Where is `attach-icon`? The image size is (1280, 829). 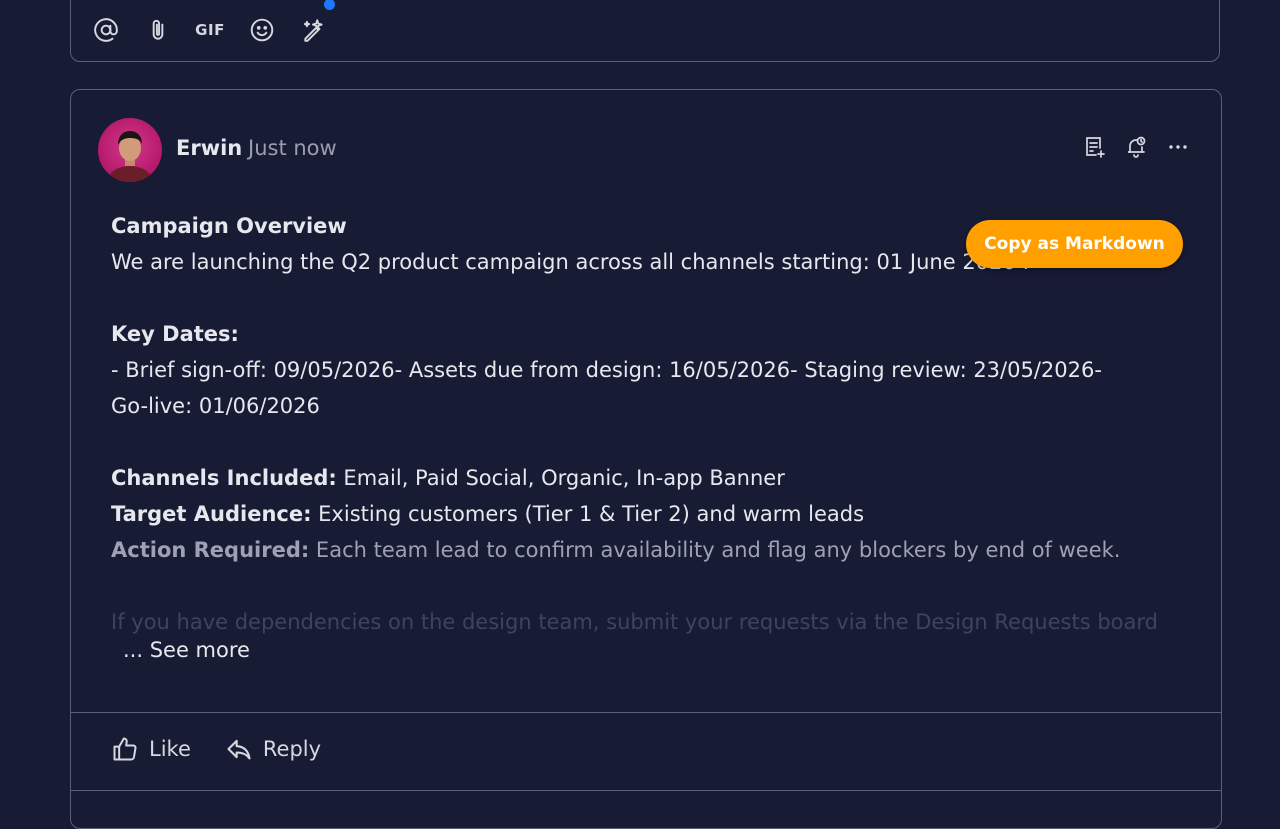
attach-icon is located at coordinates (158, 29).